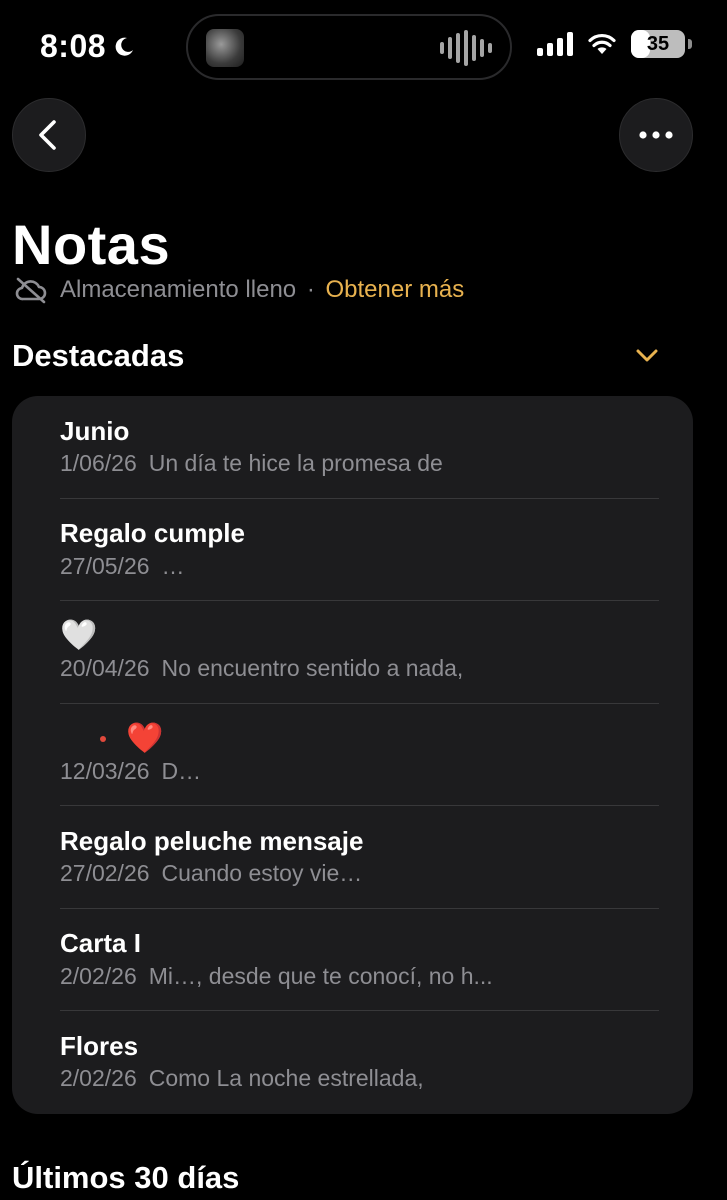 The image size is (727, 1200). Describe the element at coordinates (376, 739) in the screenshot. I see `note-title-row: ❤️` at that location.